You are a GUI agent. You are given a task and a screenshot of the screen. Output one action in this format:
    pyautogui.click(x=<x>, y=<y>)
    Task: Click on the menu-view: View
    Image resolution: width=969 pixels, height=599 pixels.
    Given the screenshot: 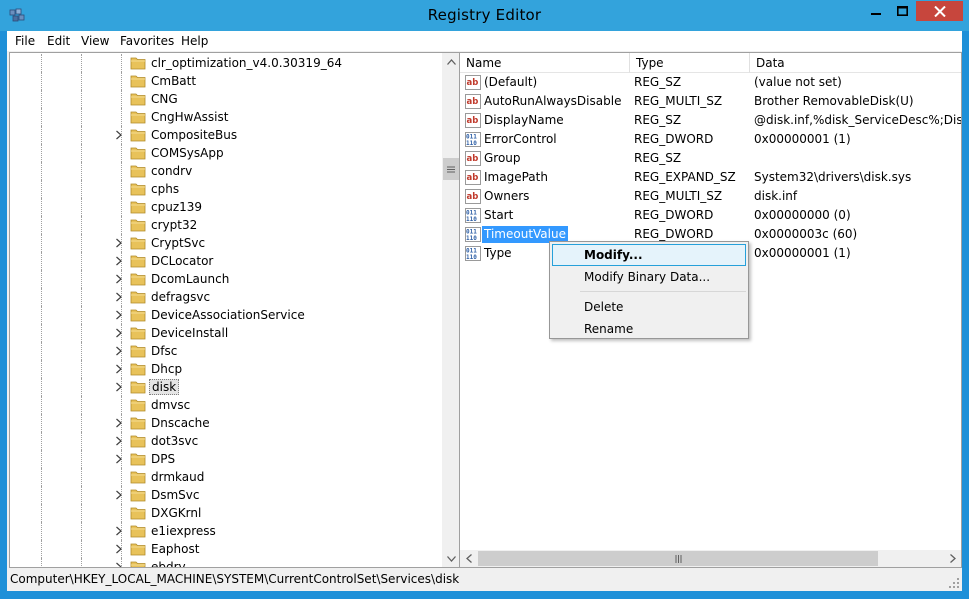 What is the action you would take?
    pyautogui.click(x=95, y=41)
    